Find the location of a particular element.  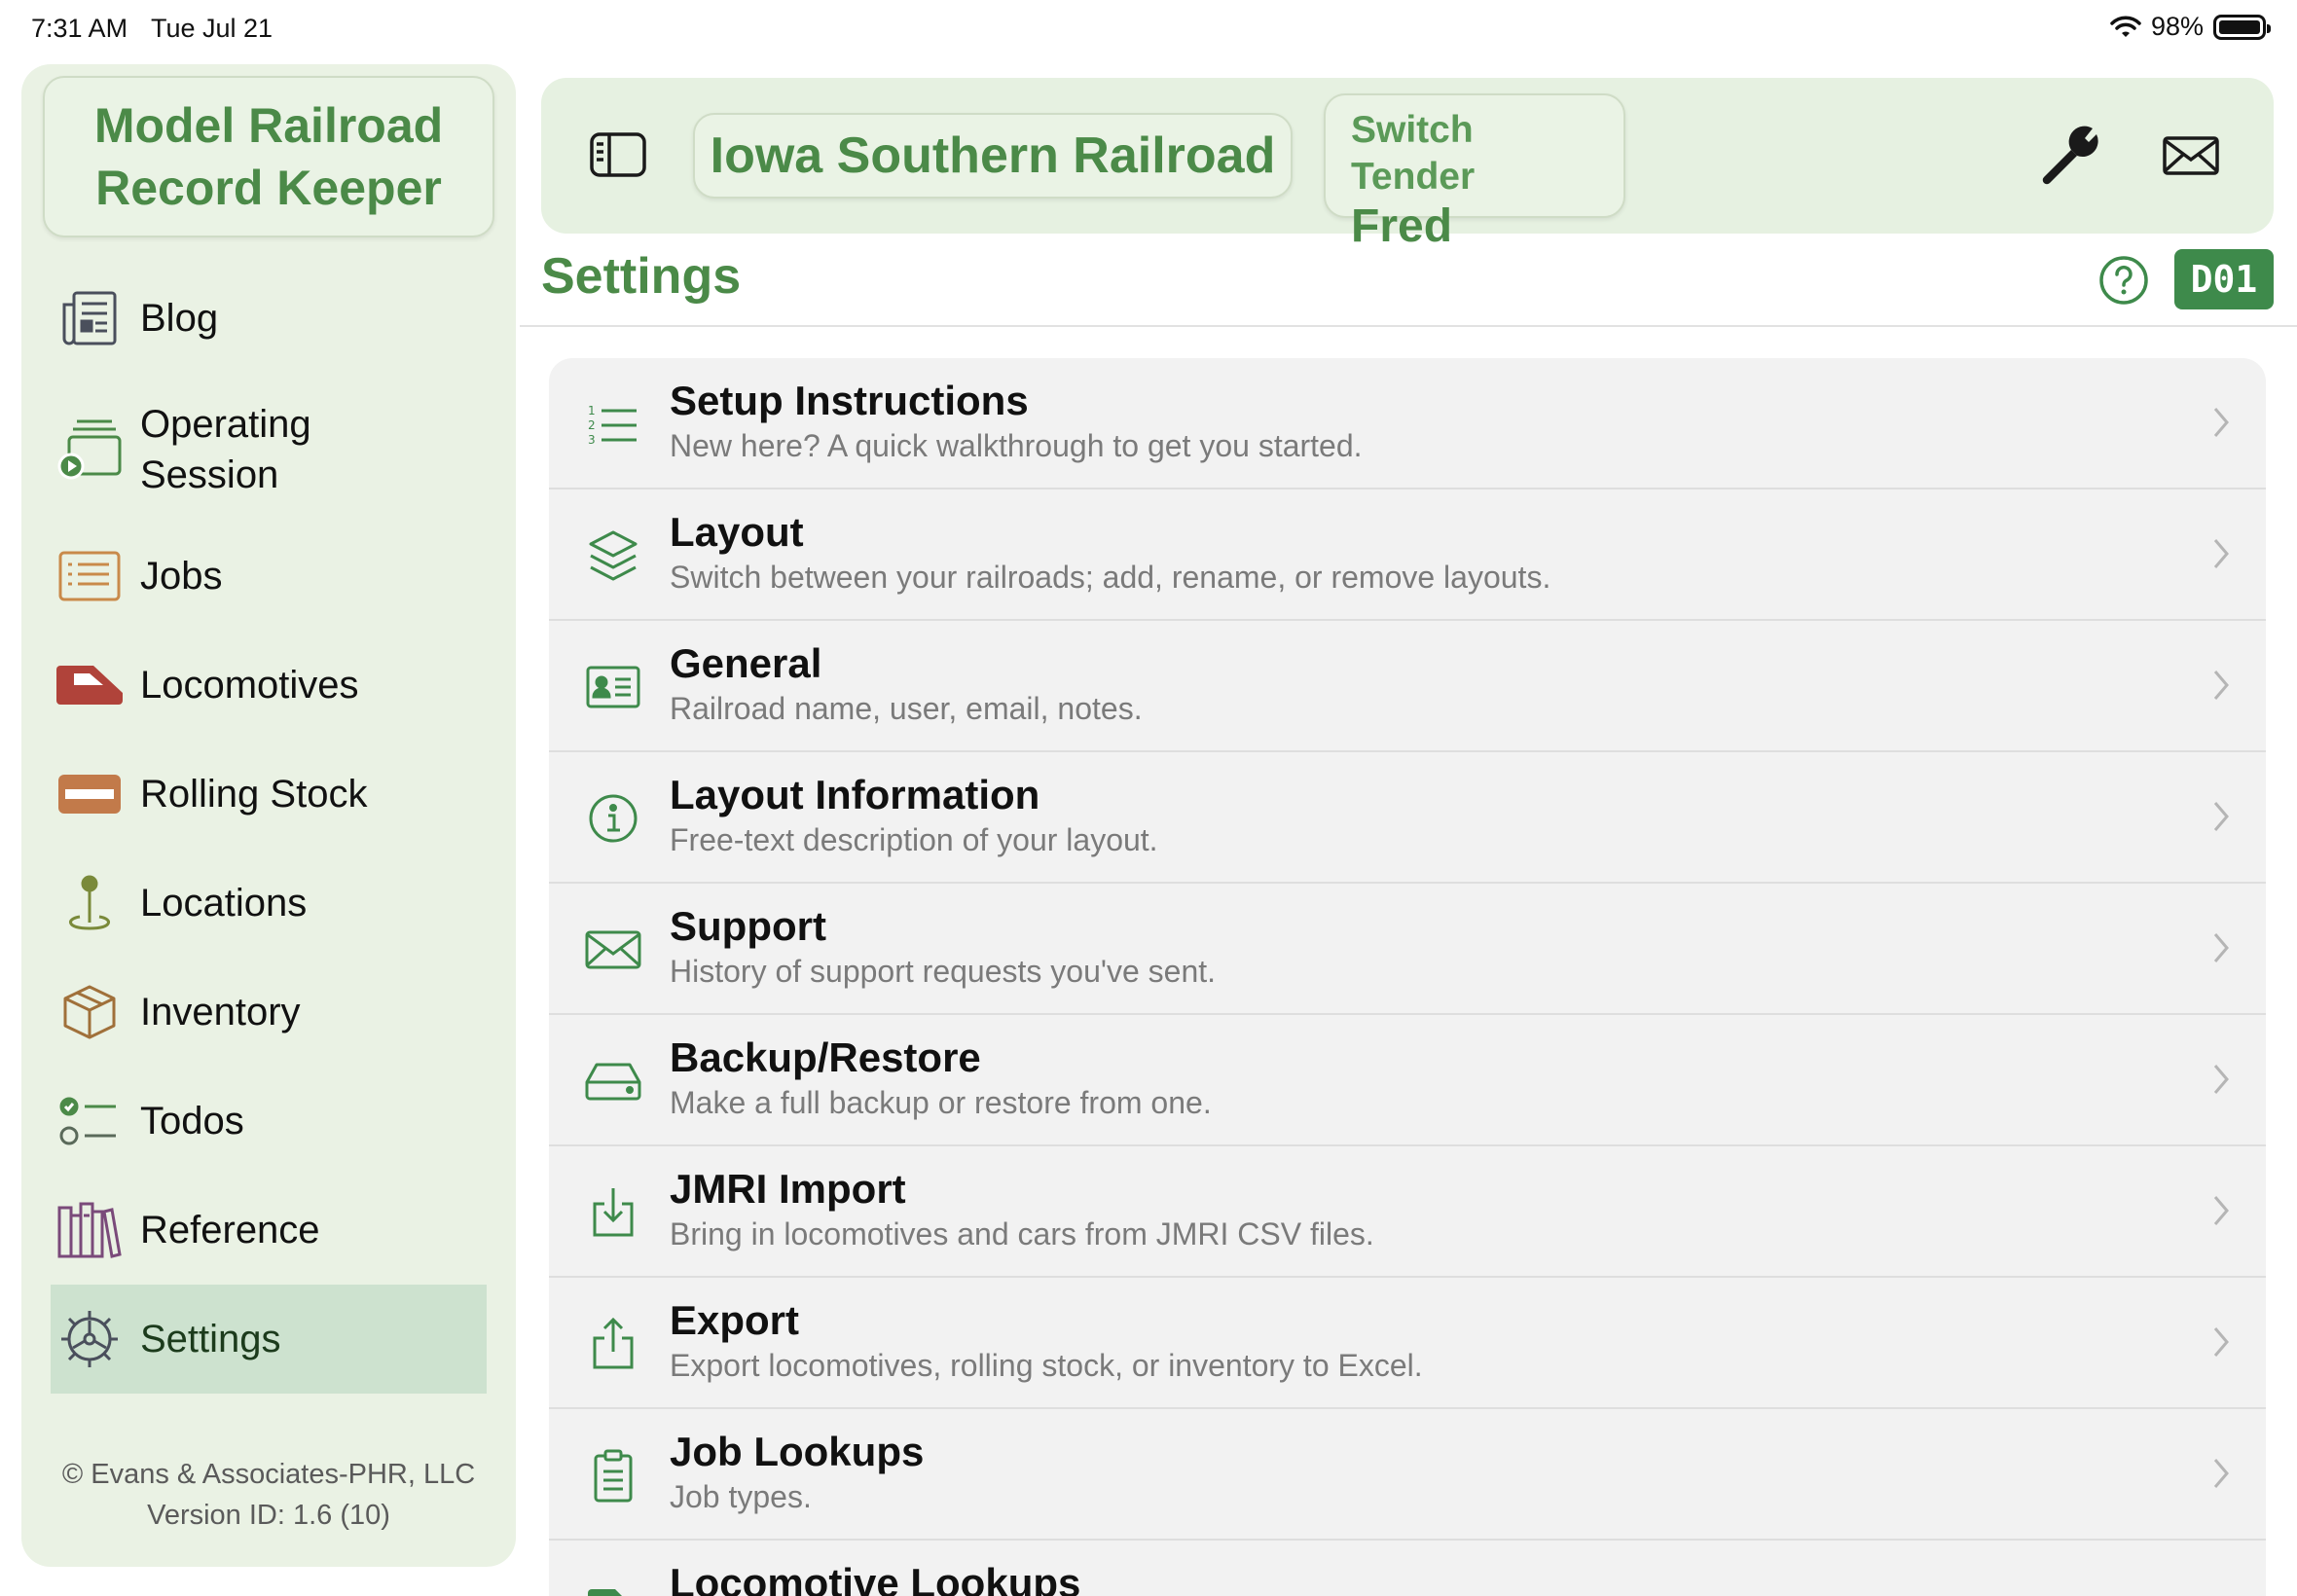

status-date: Tue Jul 21 is located at coordinates (212, 28).